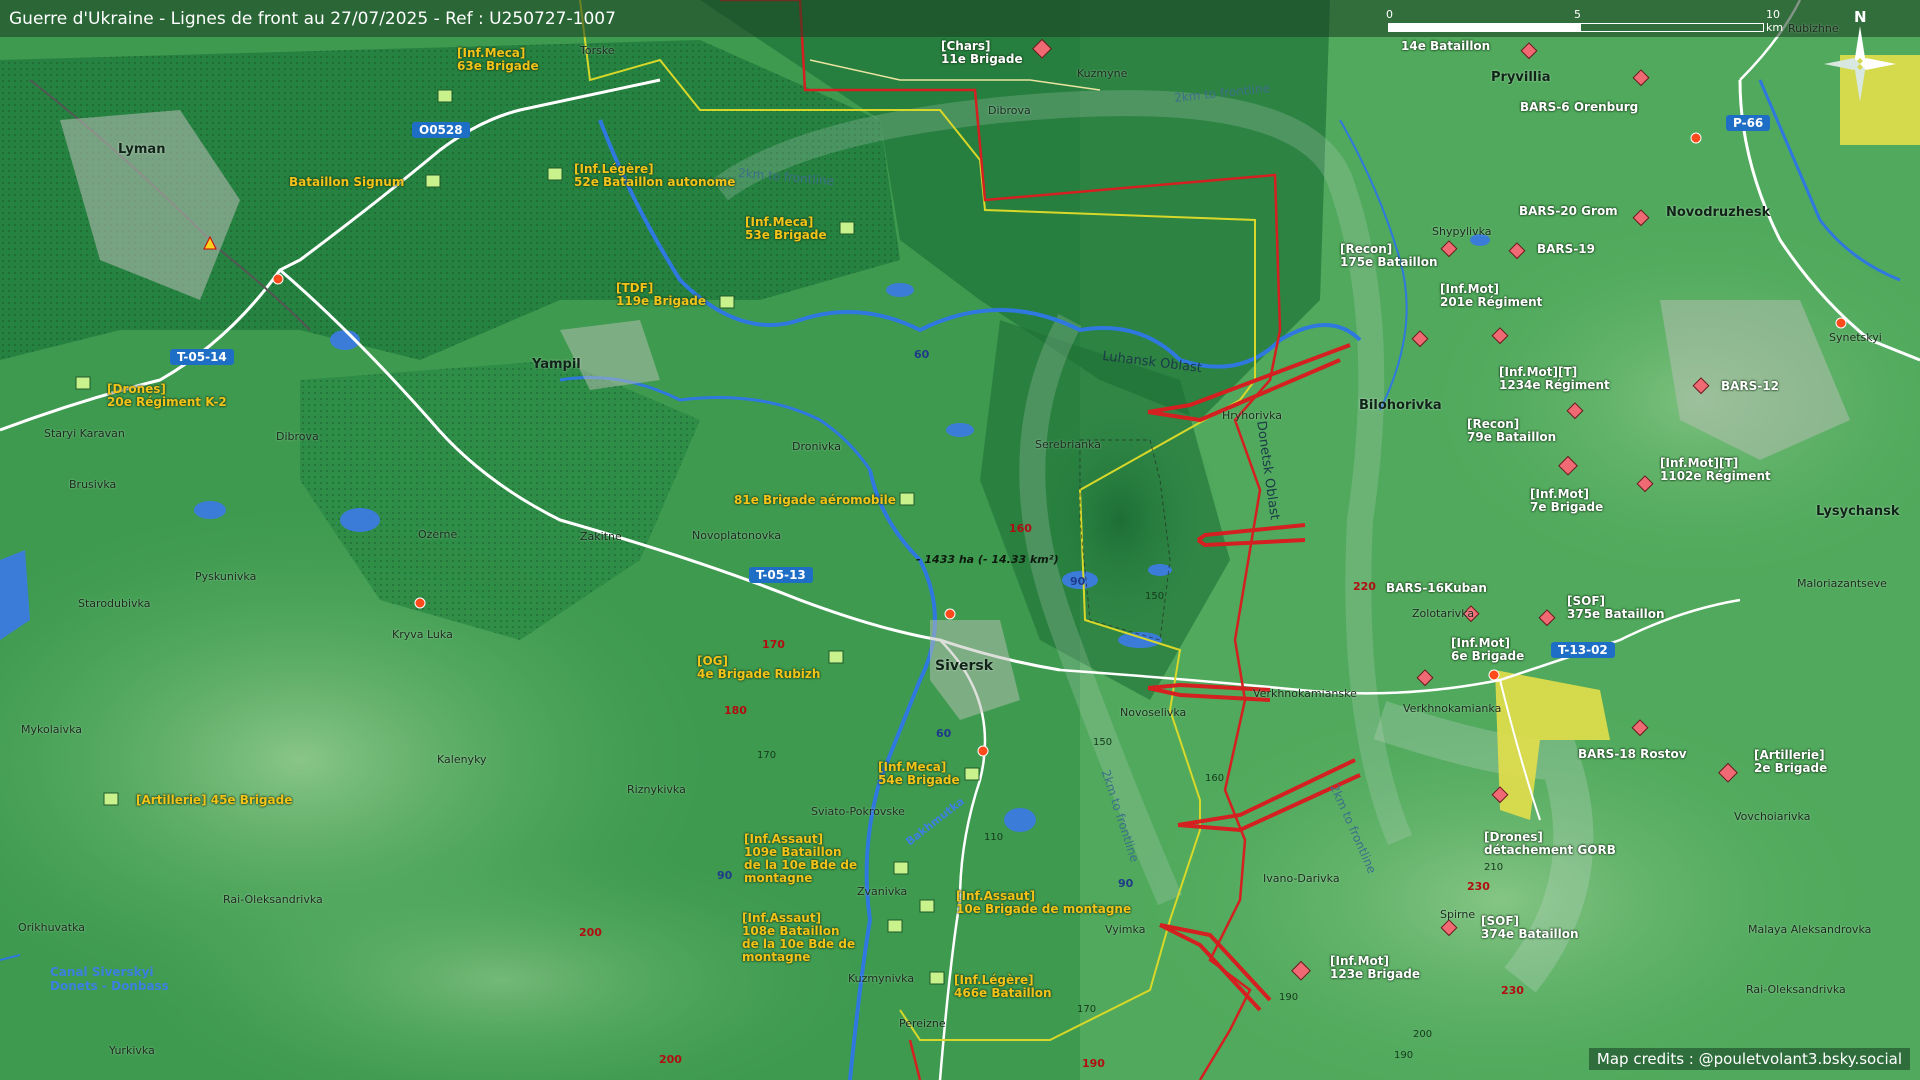  I want to click on village-label: Malaya Aleksandrovka, so click(1810, 929).